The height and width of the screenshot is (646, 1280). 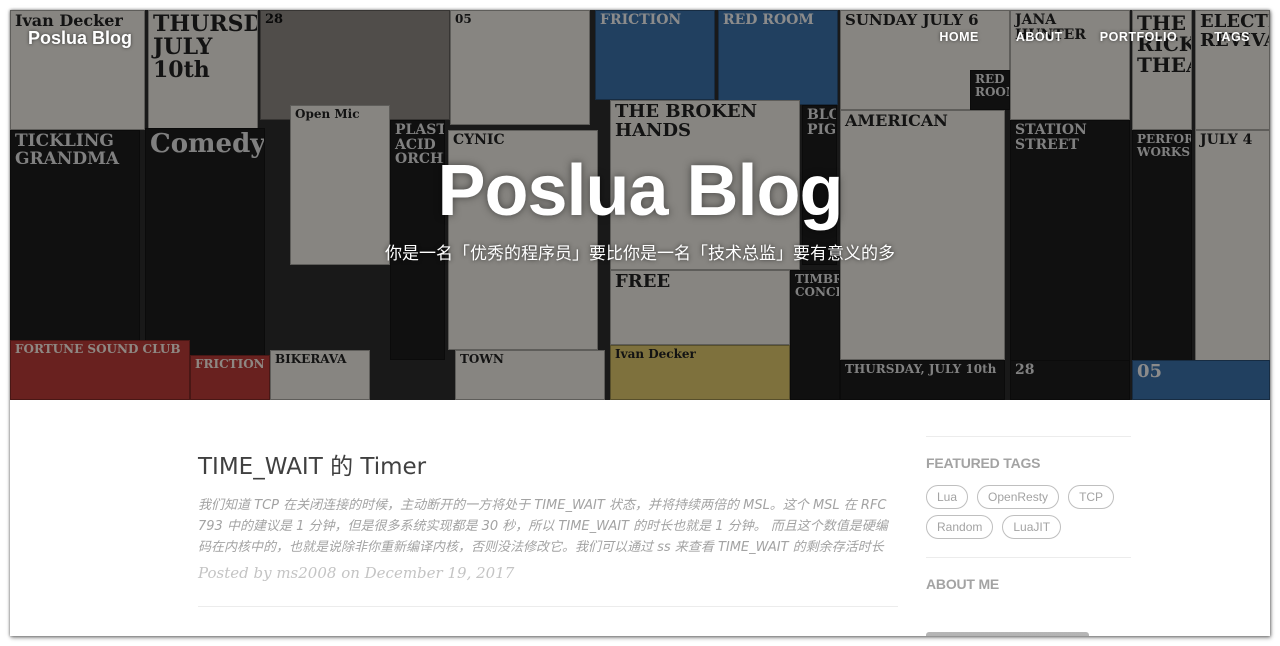 What do you see at coordinates (548, 464) in the screenshot?
I see `post-title-link: TIME_WAIT 的 Timer` at bounding box center [548, 464].